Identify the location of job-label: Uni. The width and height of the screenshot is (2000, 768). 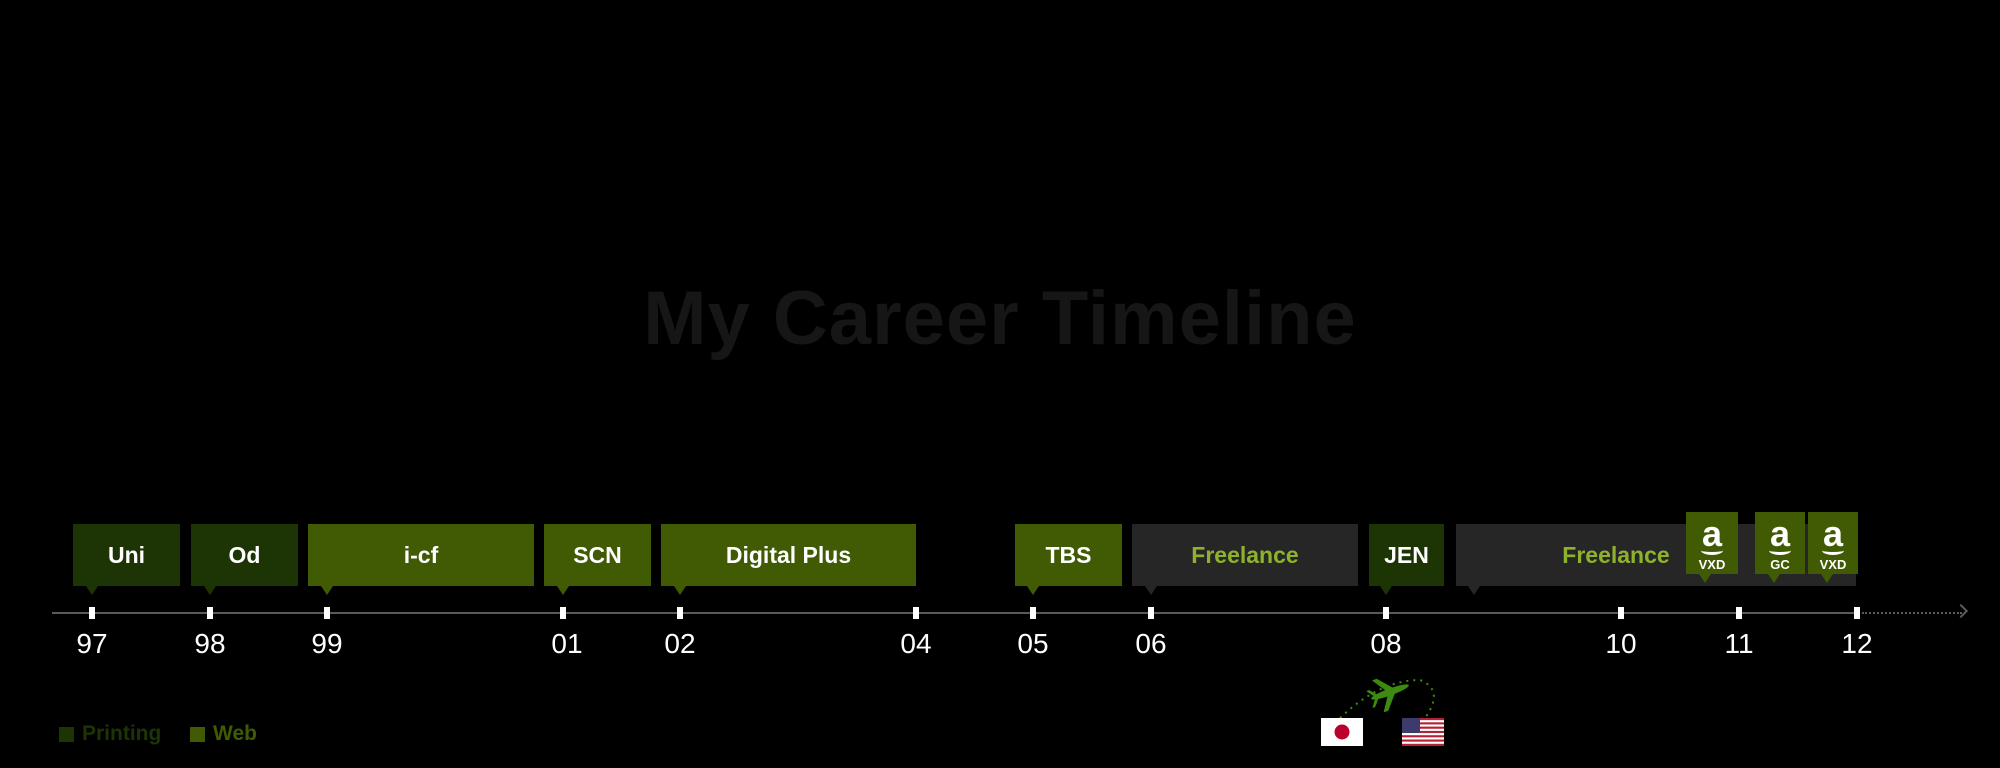
(126, 554).